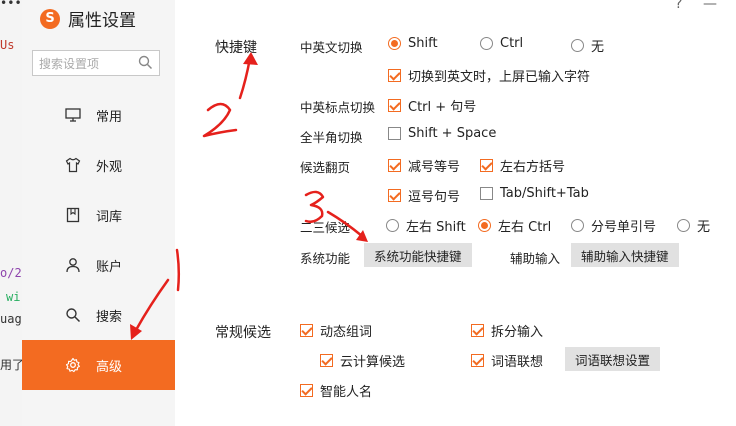 Image resolution: width=736 pixels, height=426 pixels. What do you see at coordinates (624, 227) in the screenshot?
I see `radio-label: 分号单引号` at bounding box center [624, 227].